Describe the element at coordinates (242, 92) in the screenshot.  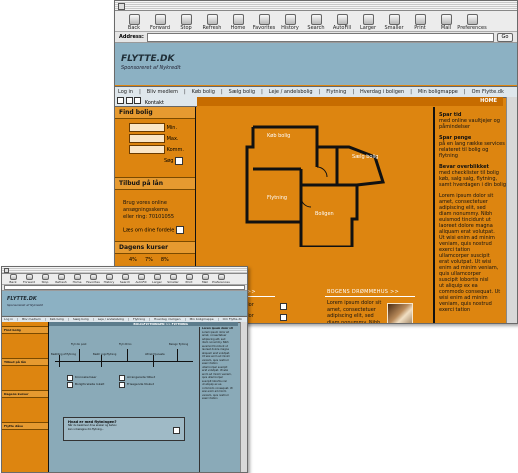
I see `nav-item-sælg-bolig: Sælg bolig` at that location.